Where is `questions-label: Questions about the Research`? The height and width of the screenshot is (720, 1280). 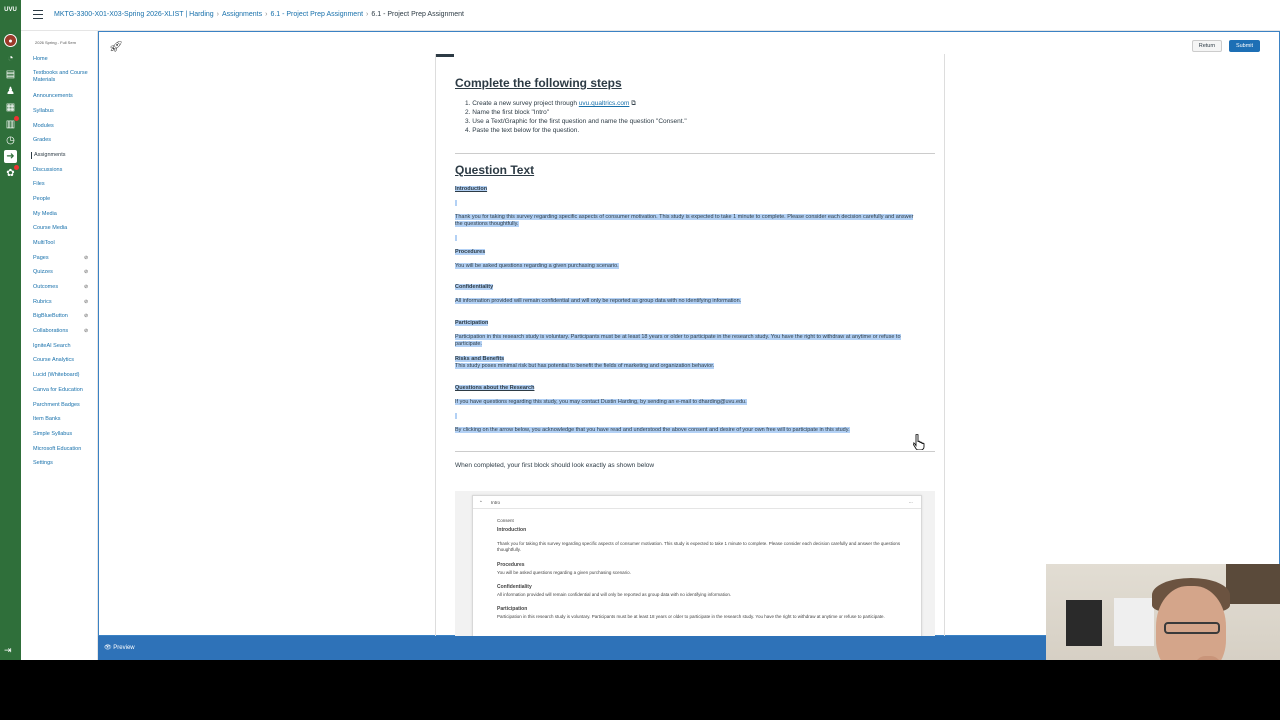 questions-label: Questions about the Research is located at coordinates (687, 388).